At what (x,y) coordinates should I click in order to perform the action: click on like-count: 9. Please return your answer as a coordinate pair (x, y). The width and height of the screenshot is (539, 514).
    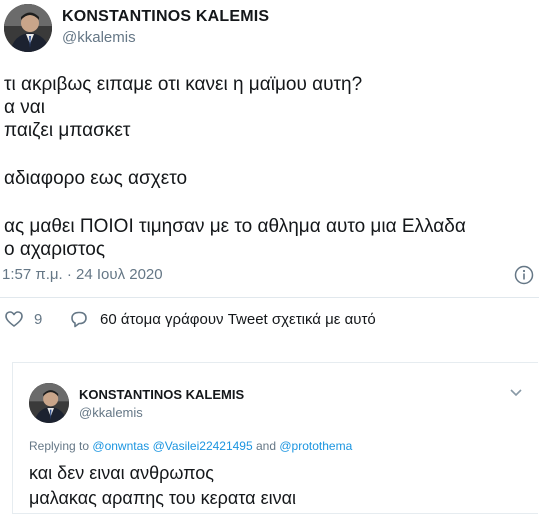
    Looking at the image, I should click on (38, 319).